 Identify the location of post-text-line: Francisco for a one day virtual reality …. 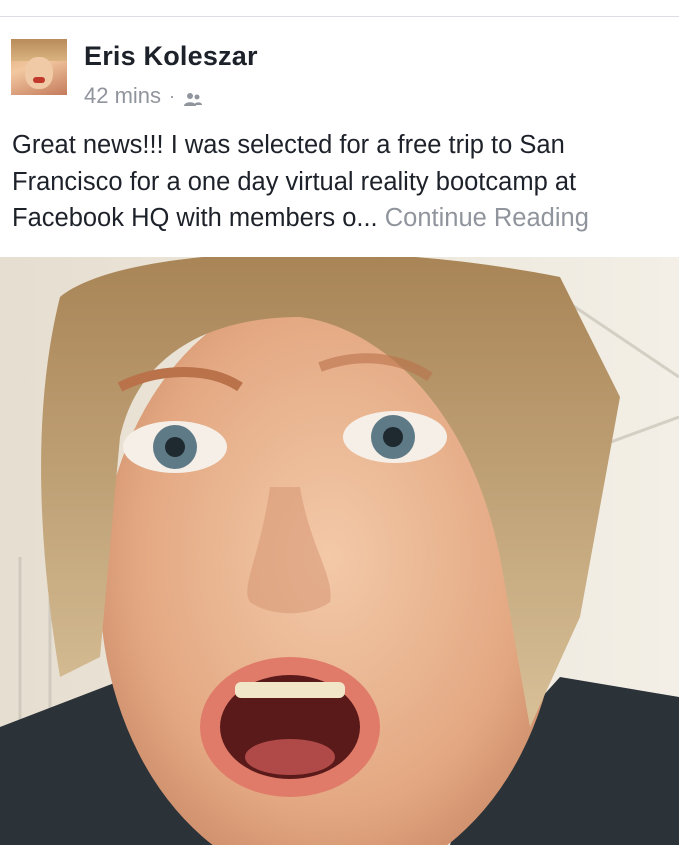
(294, 181).